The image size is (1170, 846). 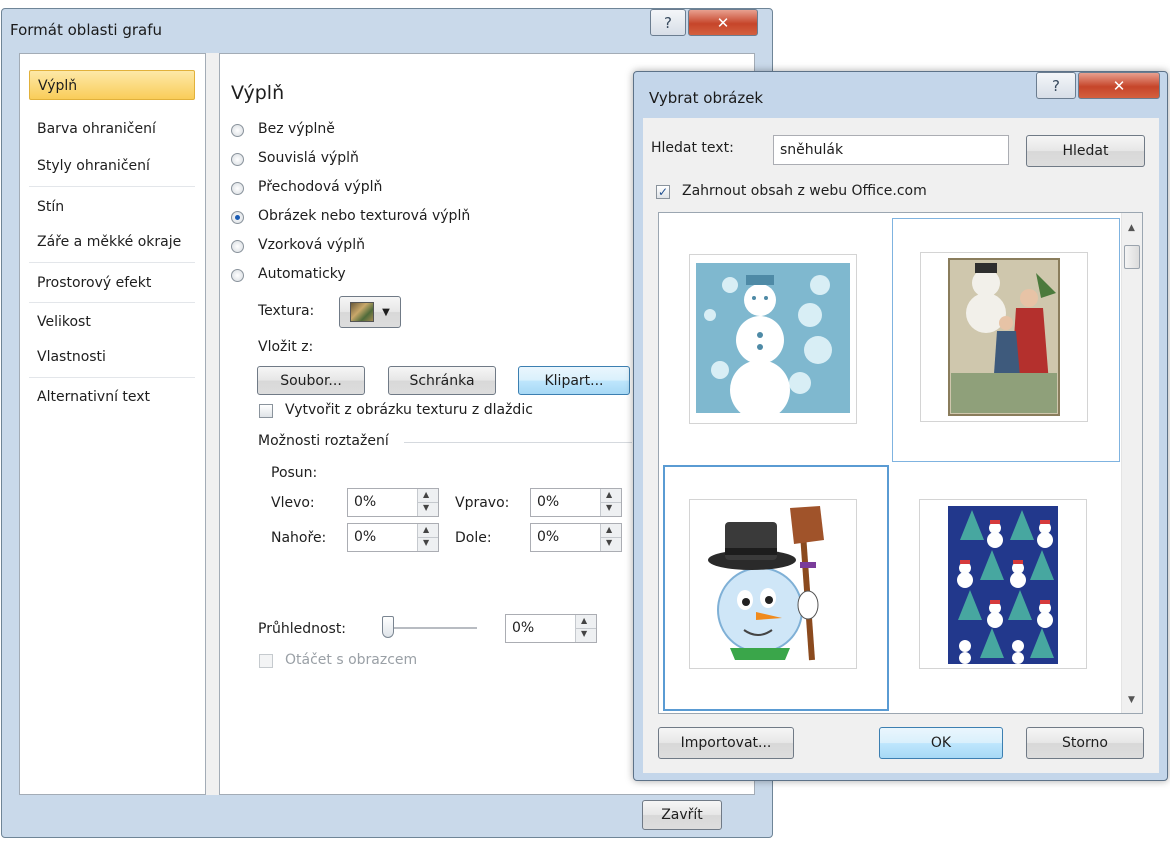 I want to click on left-offset-spinner: 0%, so click(x=393, y=502).